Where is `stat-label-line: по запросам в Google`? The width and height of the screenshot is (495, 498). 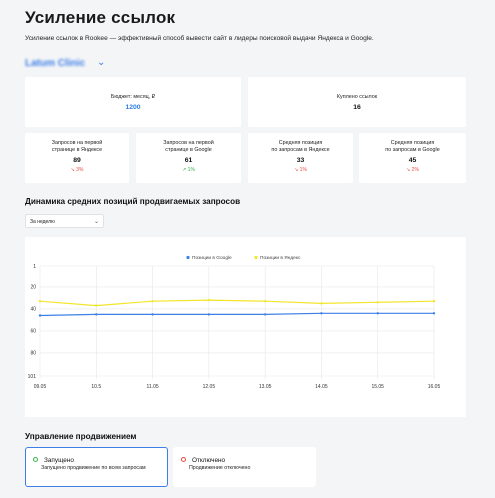
stat-label-line: по запросам в Google is located at coordinates (412, 150).